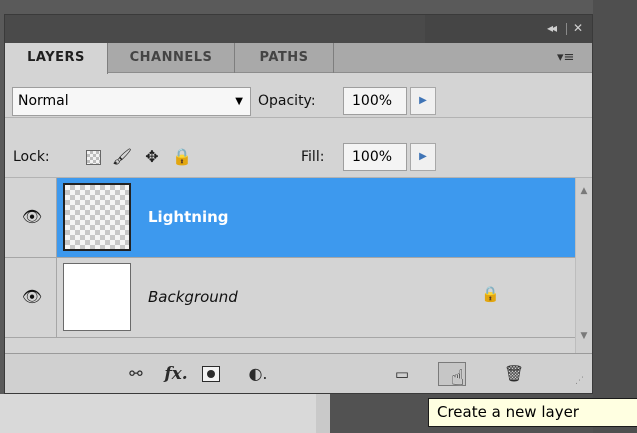 The image size is (637, 433). Describe the element at coordinates (402, 374) in the screenshot. I see `group-folder-icon: ▭` at that location.